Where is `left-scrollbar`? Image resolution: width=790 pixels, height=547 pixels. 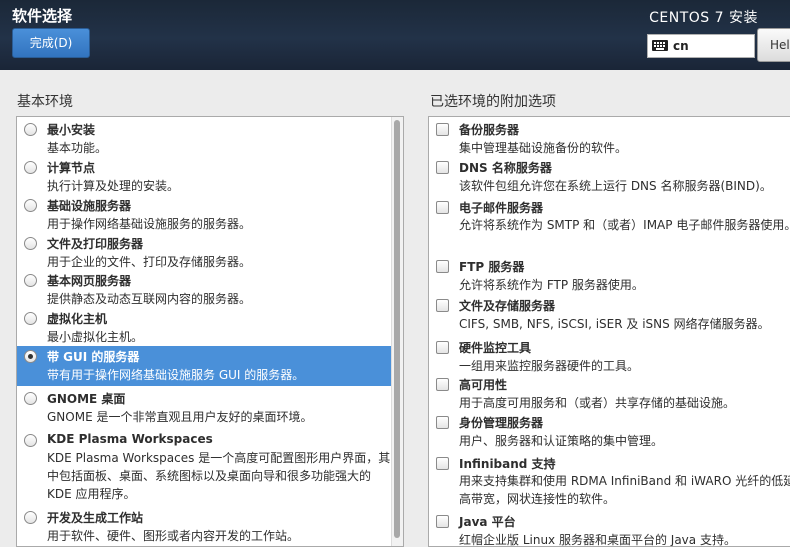
left-scrollbar is located at coordinates (397, 331).